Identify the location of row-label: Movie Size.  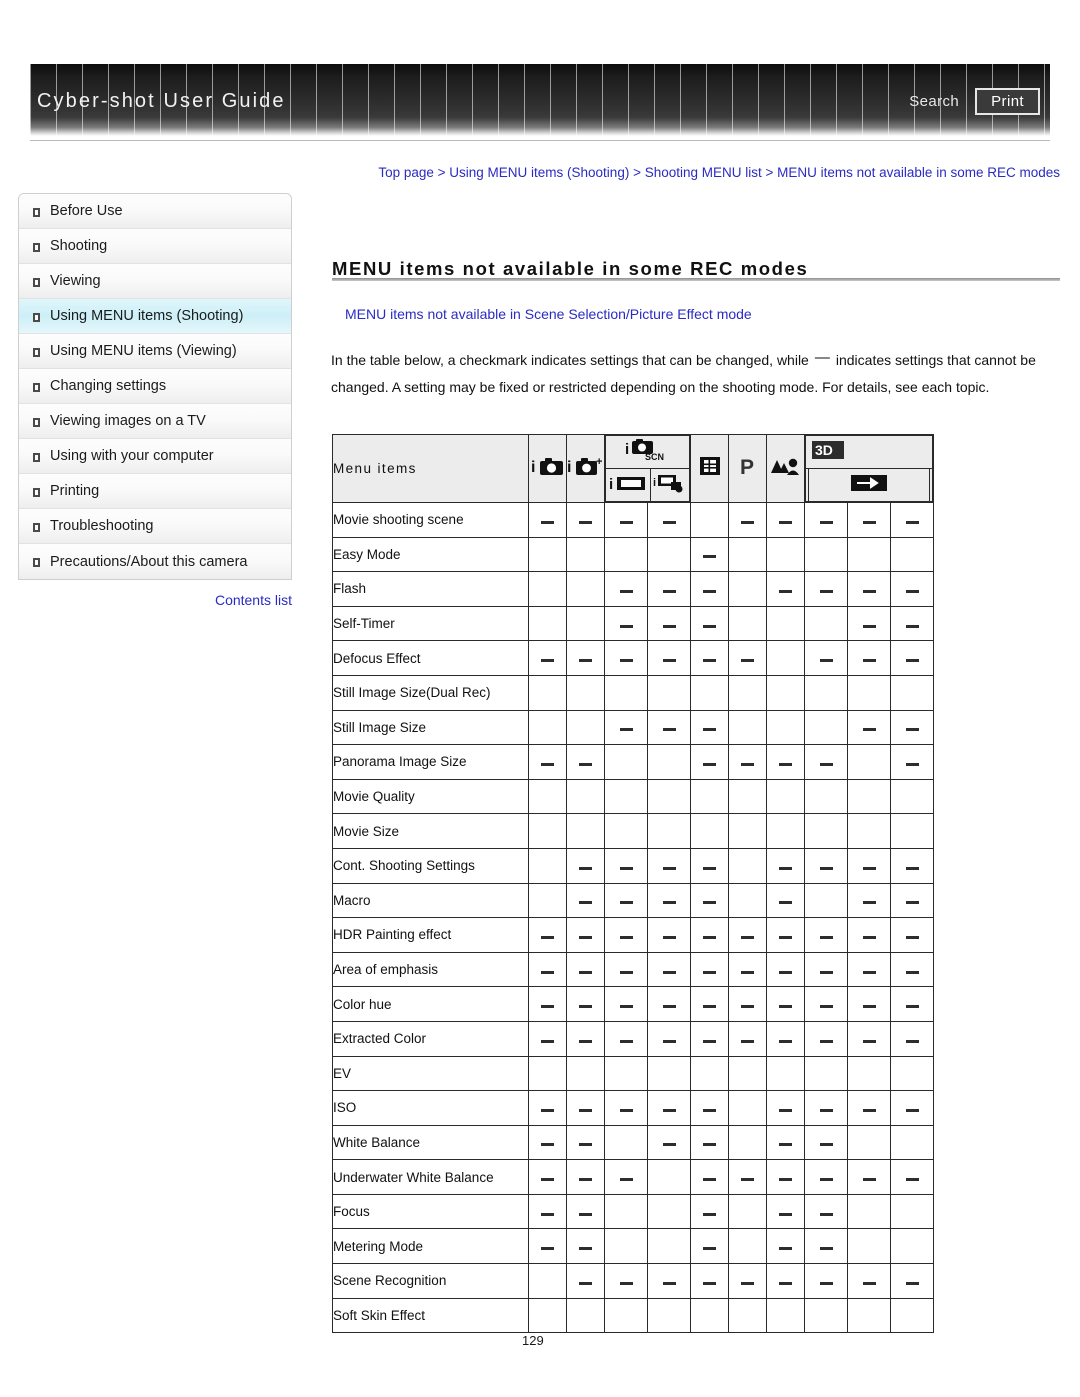
(430, 831).